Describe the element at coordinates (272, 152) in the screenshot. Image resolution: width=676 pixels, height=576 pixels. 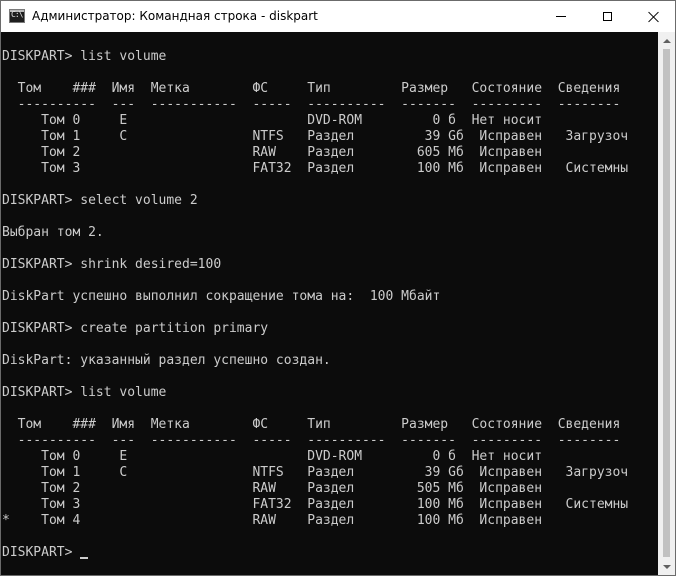
I see `console-line: Том 2 RAW Раздел 605 Мб Исправен` at that location.